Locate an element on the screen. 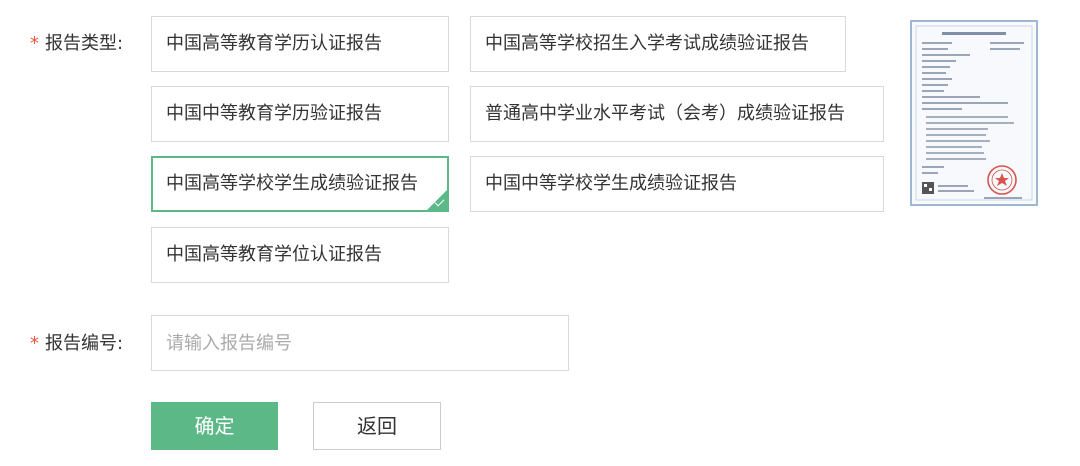 Image resolution: width=1080 pixels, height=466 pixels. report-type-option: 普通高中学业水平考试（会考）成绩验证报告 is located at coordinates (677, 114).